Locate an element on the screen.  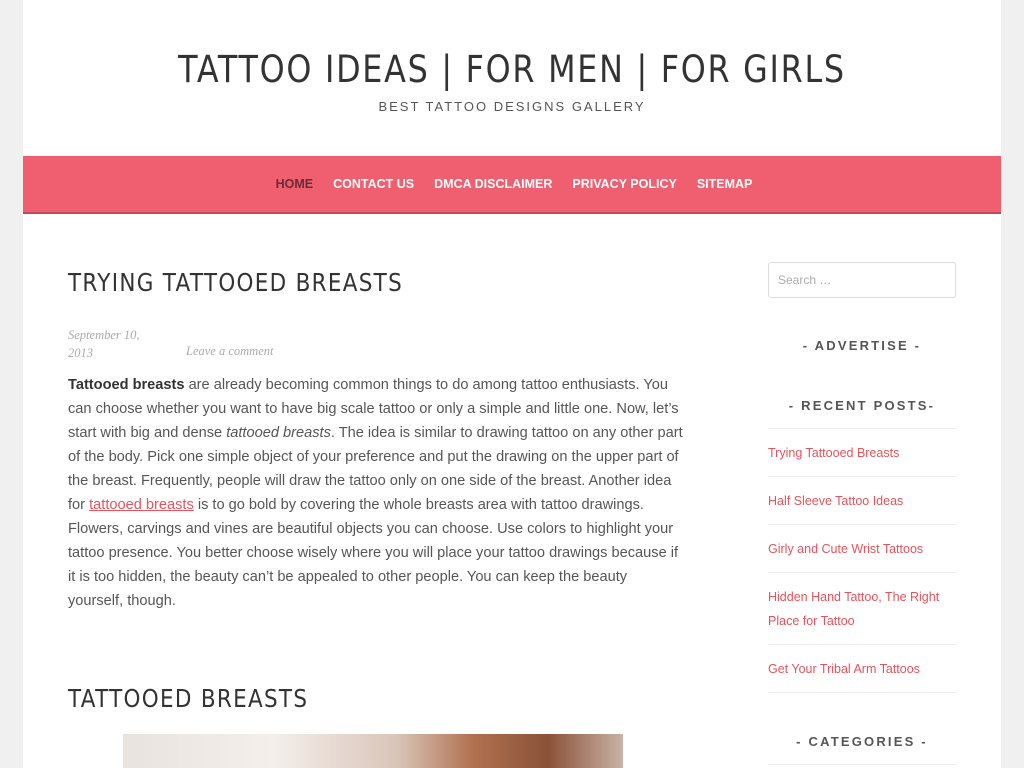
recent-post-link: Girly and Cute Wrist Tattoos is located at coordinates (862, 549).